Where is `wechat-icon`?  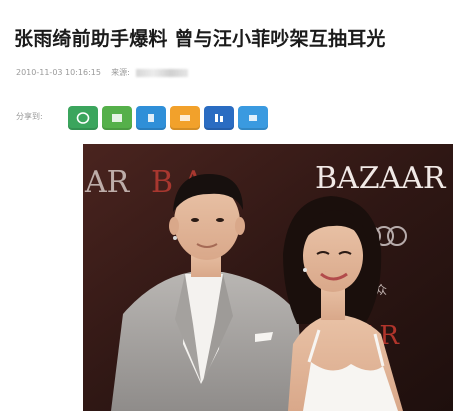 wechat-icon is located at coordinates (83, 118).